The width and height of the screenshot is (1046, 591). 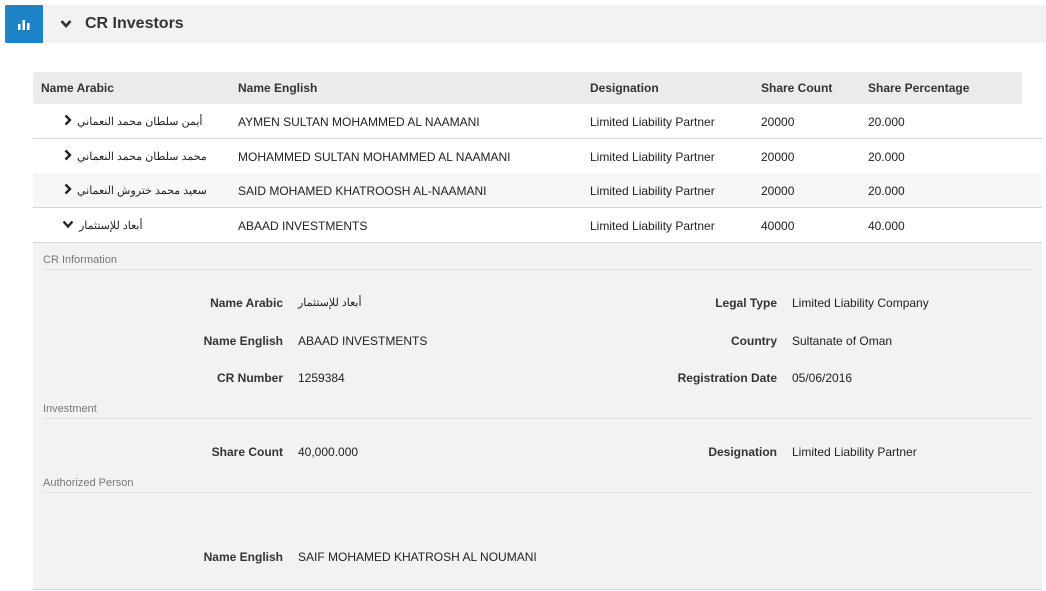 I want to click on value-authorized-name-english: SAIF MOHAMED KHATROSH AL NOUMANI, so click(x=417, y=557).